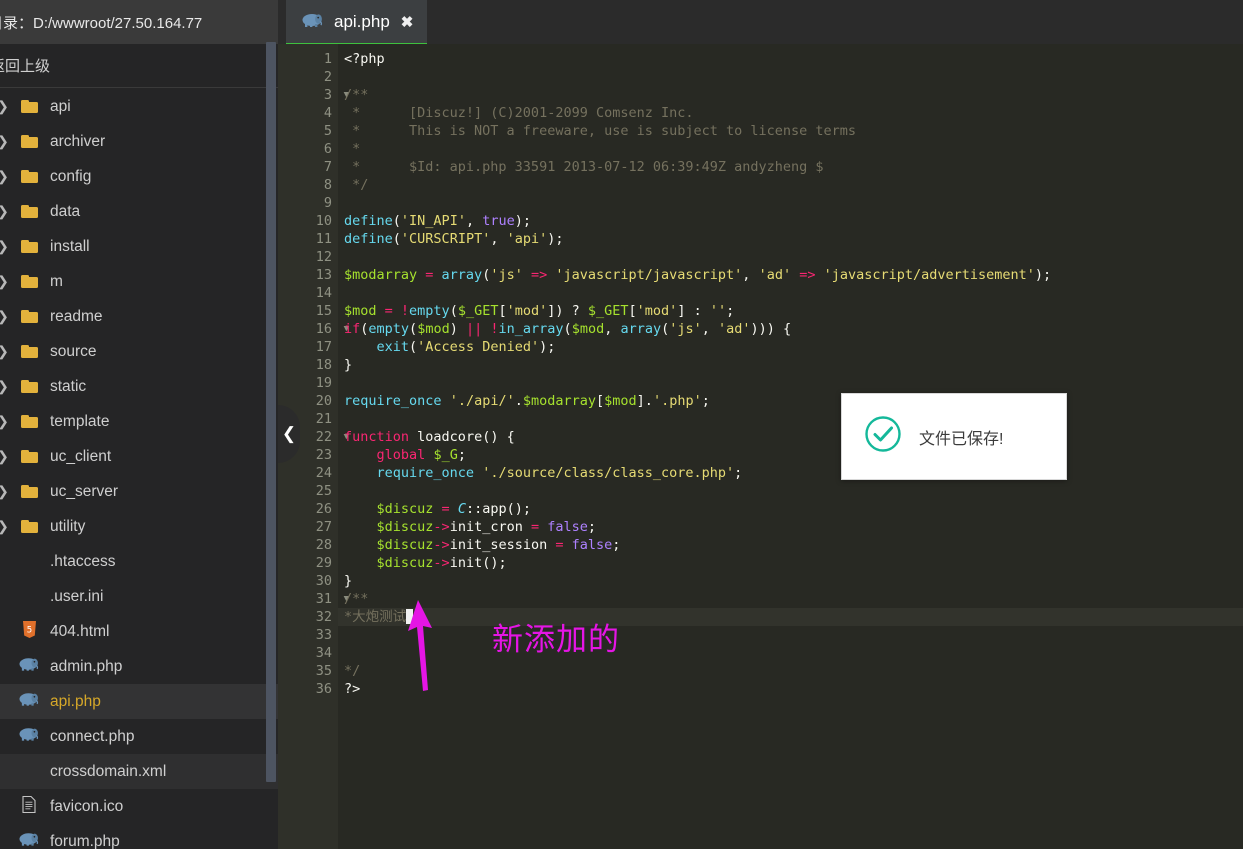  What do you see at coordinates (139, 596) in the screenshot?
I see `file-list-item: ❯.user.ini` at bounding box center [139, 596].